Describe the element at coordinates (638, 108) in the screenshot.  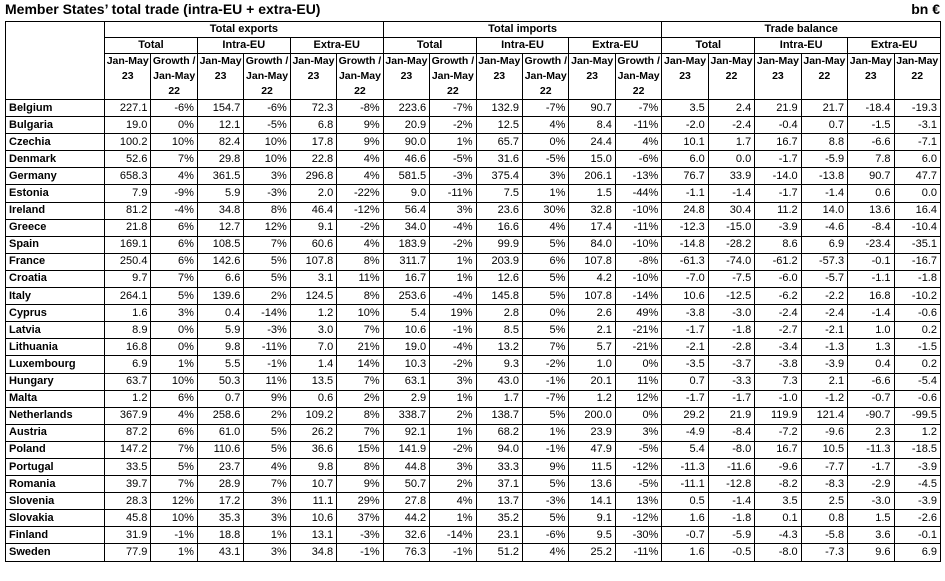
I see `table-cell: -7%` at that location.